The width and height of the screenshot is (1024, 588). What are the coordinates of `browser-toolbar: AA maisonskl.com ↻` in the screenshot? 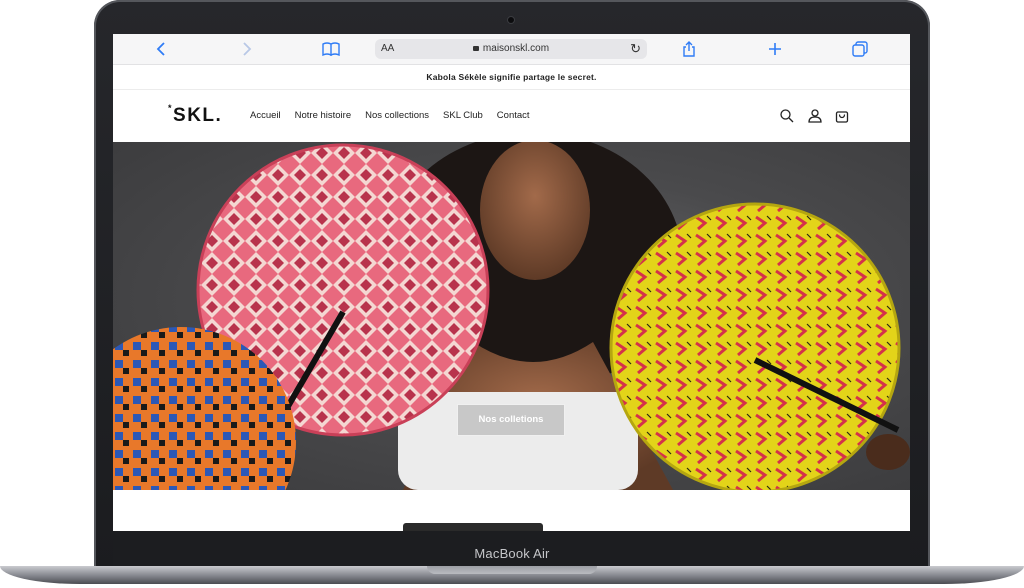 It's located at (511, 49).